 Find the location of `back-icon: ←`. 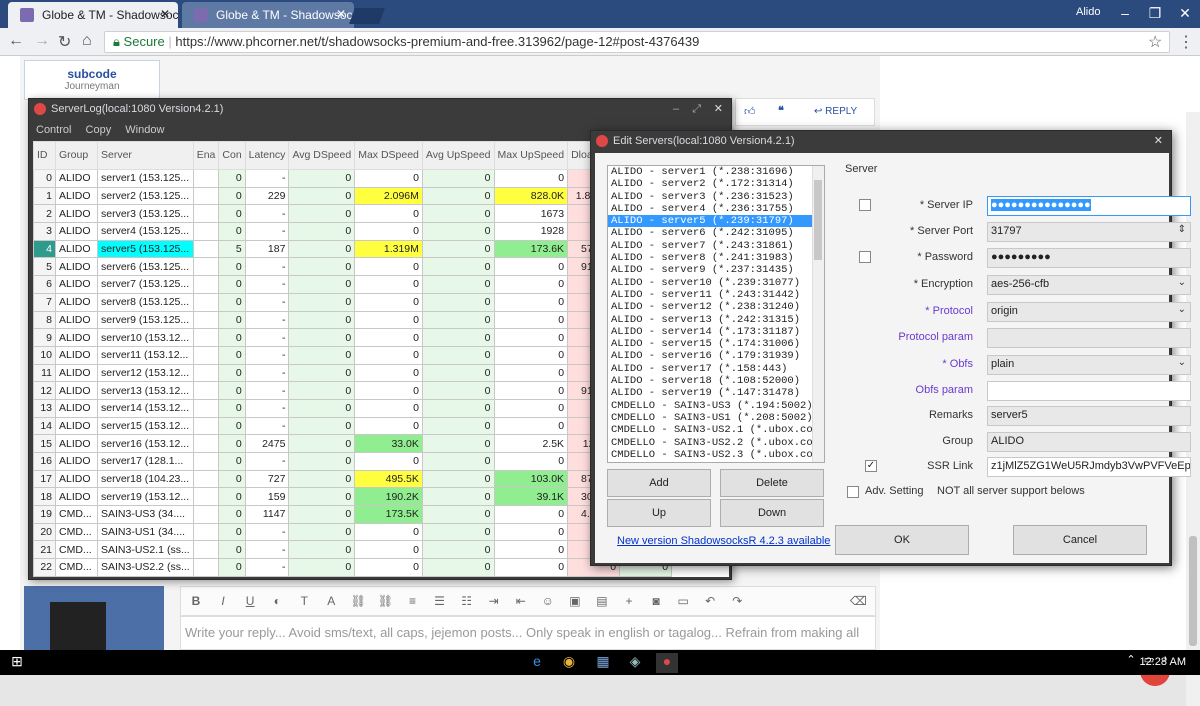

back-icon: ← is located at coordinates (16, 41).